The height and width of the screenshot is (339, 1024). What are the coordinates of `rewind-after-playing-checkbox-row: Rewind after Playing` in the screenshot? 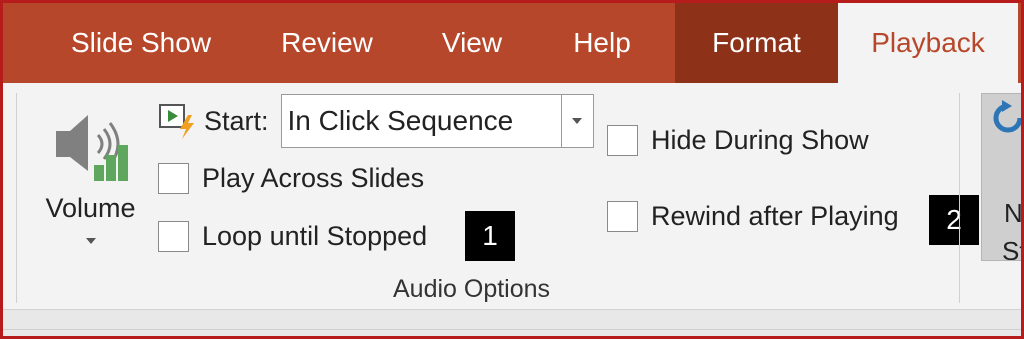 It's located at (753, 216).